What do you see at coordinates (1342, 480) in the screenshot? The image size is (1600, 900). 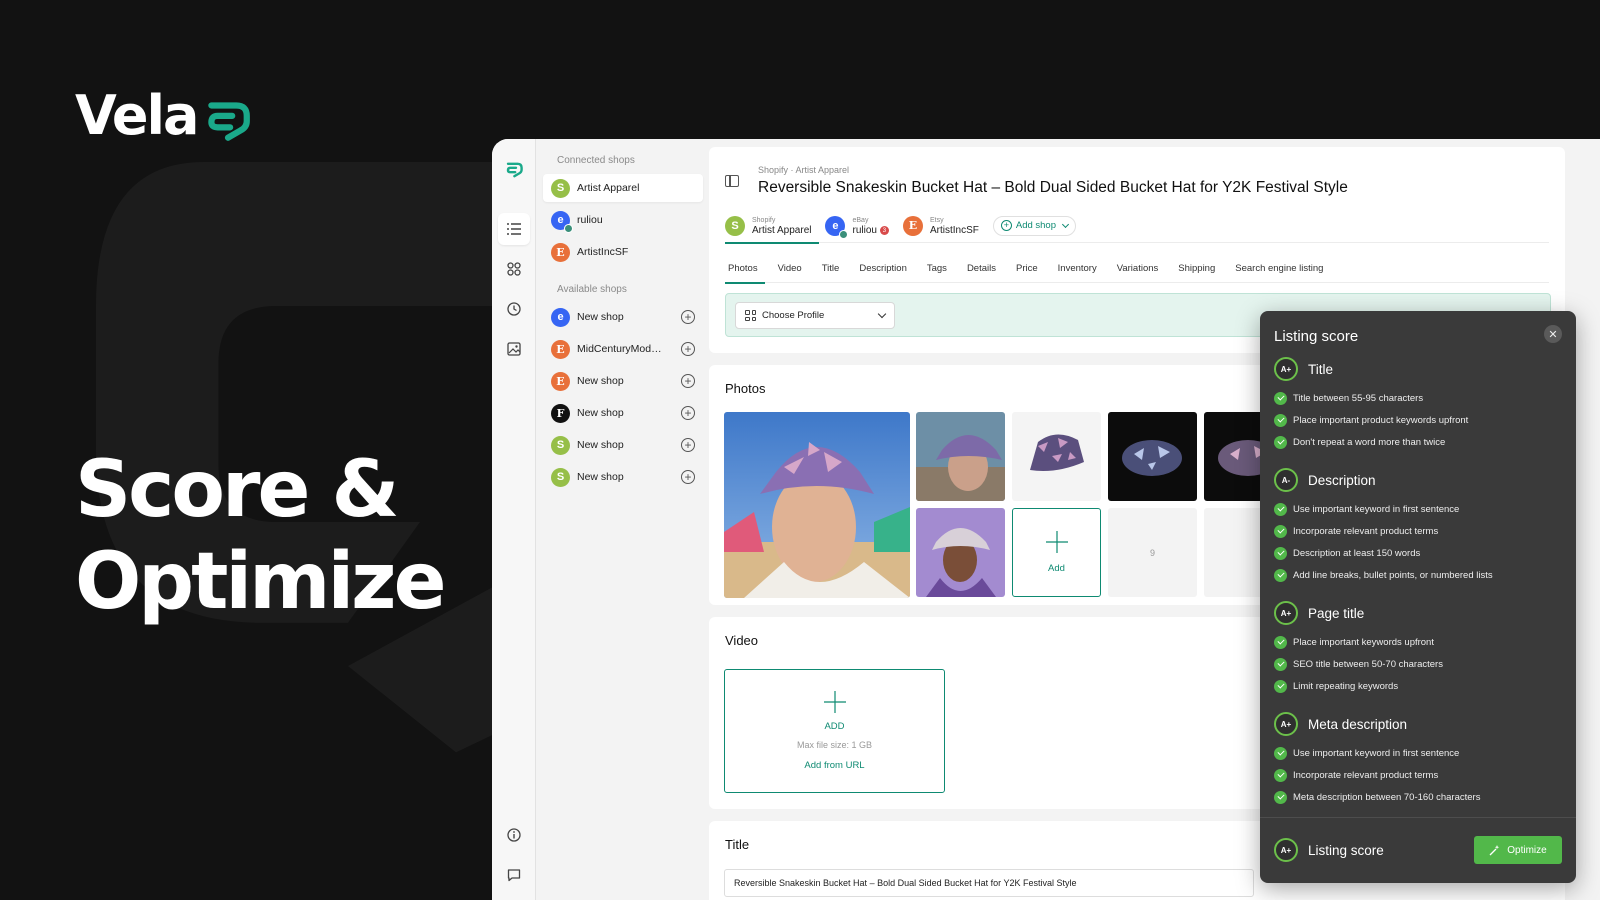 I see `score-section-label: Description` at bounding box center [1342, 480].